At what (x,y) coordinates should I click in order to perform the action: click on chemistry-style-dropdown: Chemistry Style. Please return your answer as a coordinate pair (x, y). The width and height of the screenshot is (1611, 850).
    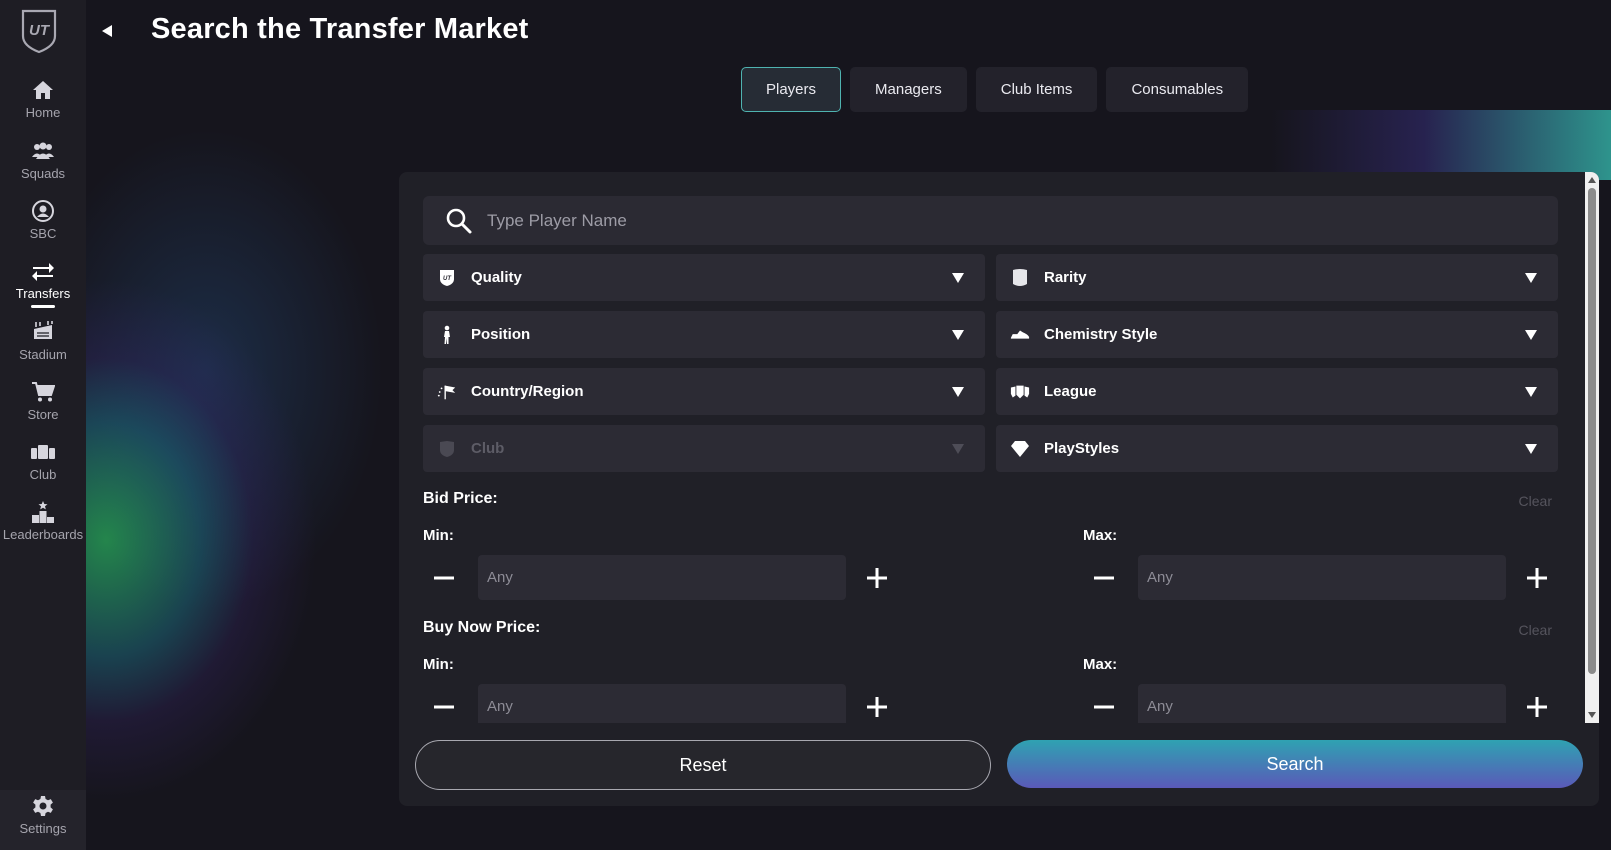
    Looking at the image, I should click on (1277, 334).